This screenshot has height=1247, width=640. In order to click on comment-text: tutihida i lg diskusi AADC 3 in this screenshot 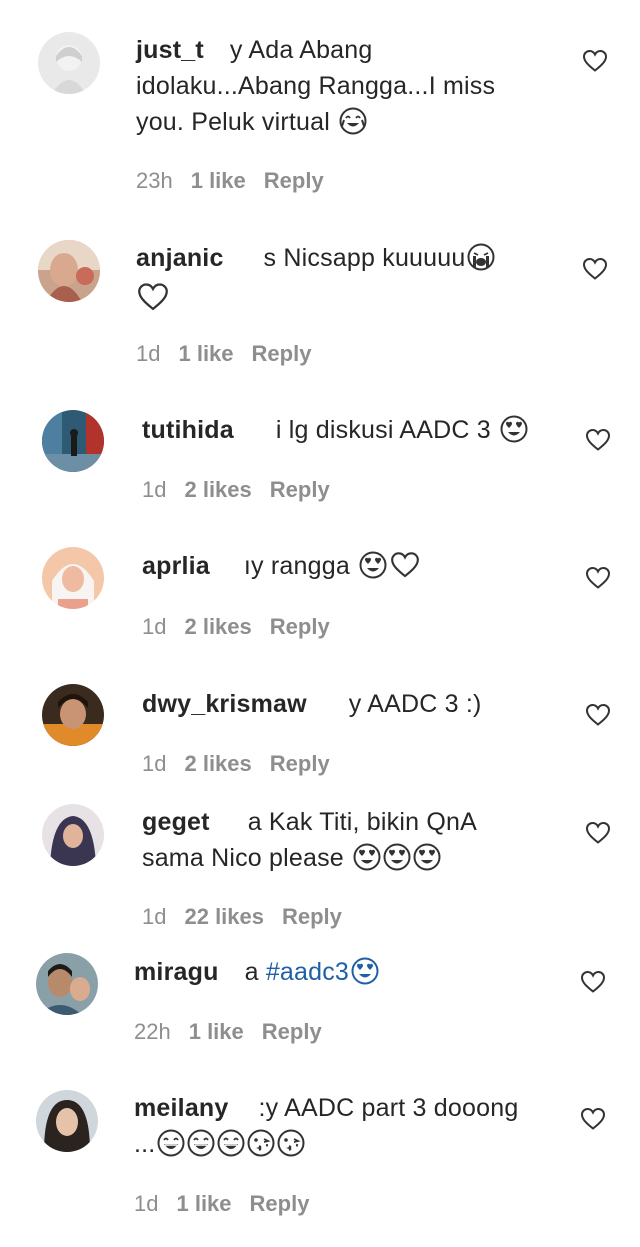, I will do `click(353, 432)`.